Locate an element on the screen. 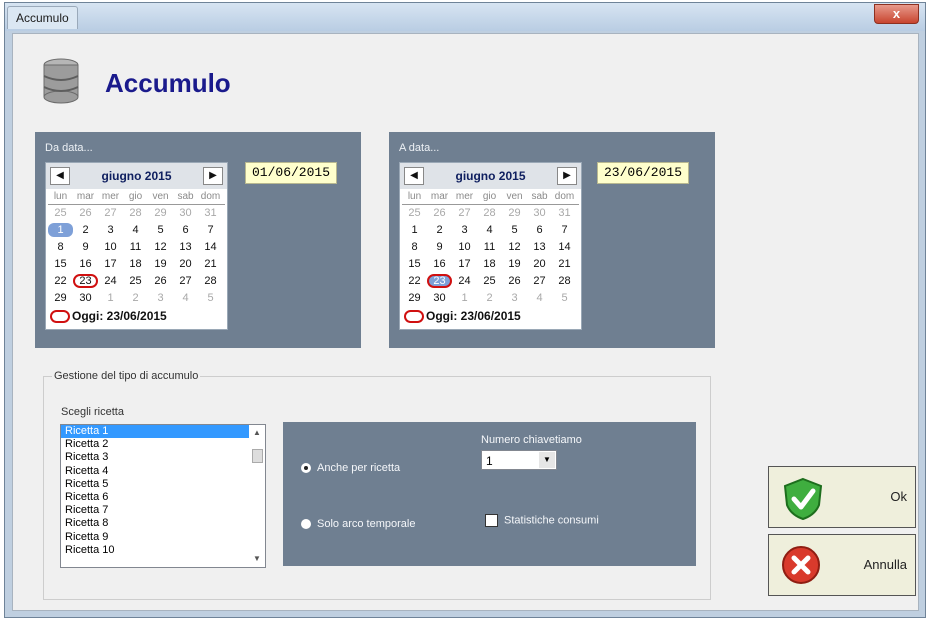  calendar-day: 14 is located at coordinates (564, 247).